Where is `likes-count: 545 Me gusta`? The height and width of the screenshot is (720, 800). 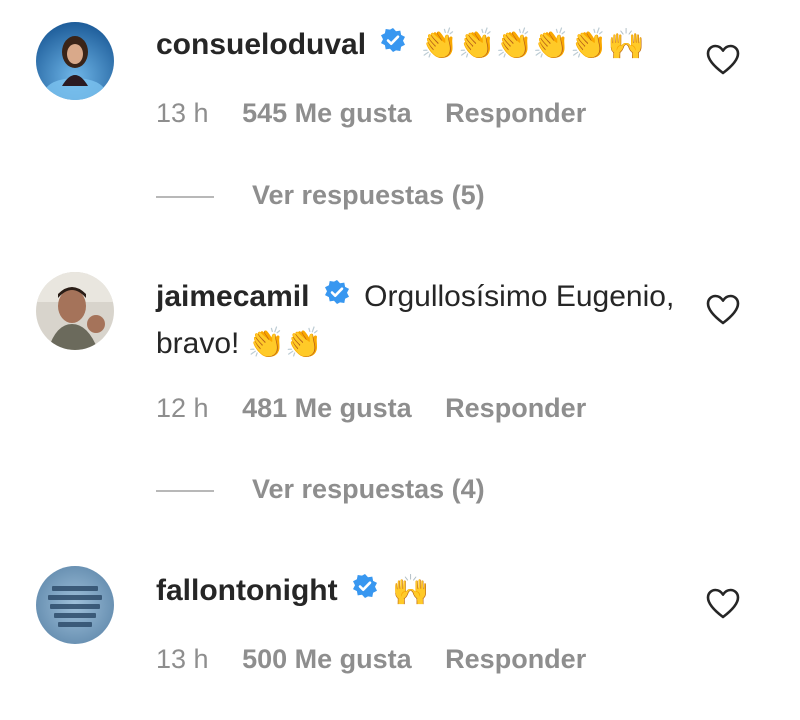 likes-count: 545 Me gusta is located at coordinates (327, 113).